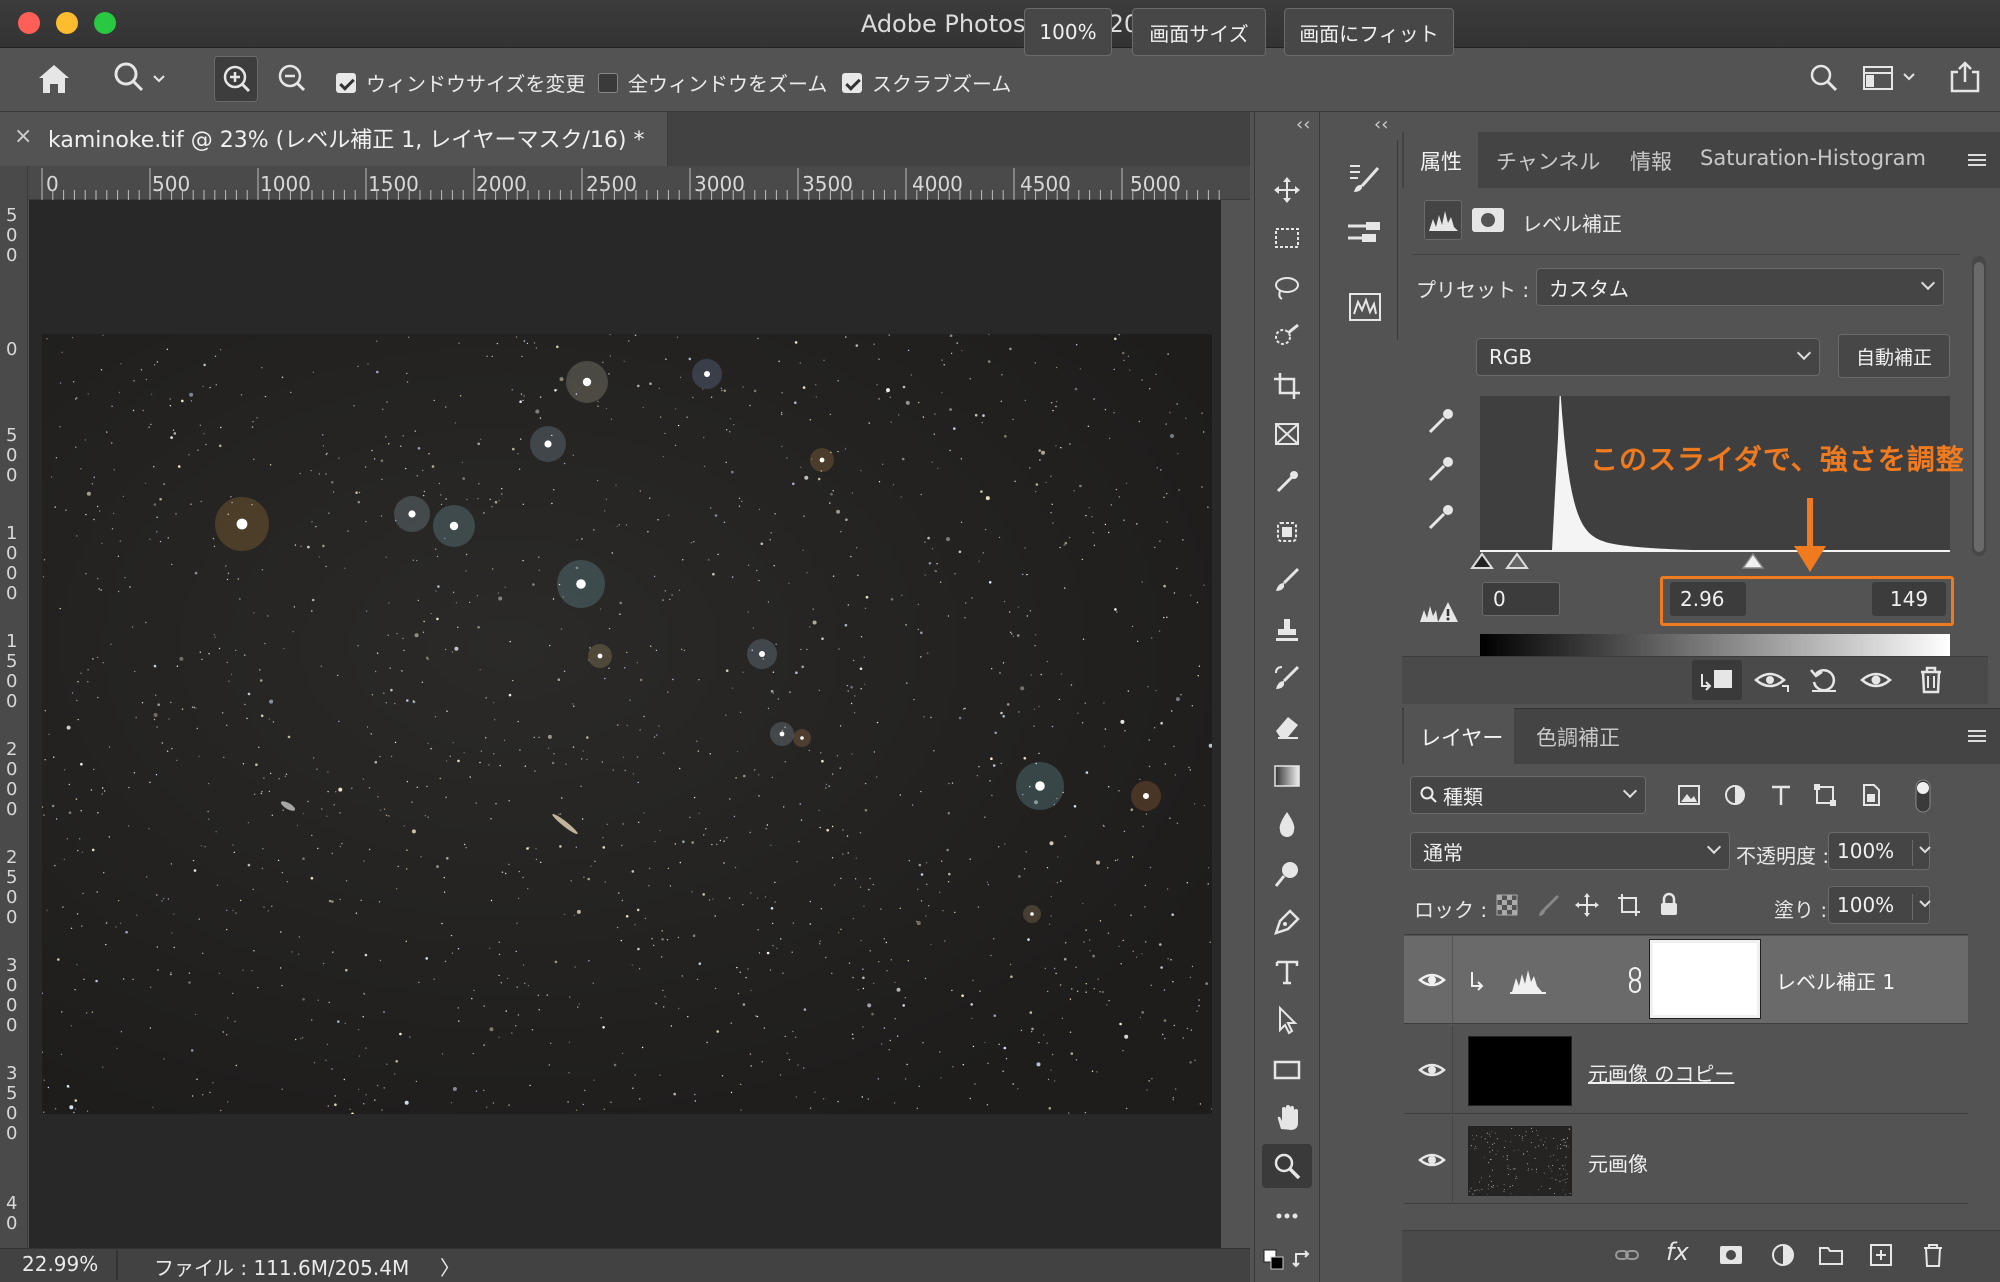 The height and width of the screenshot is (1282, 2000). Describe the element at coordinates (1648, 357) in the screenshot. I see `channel-dropdown: RGB` at that location.